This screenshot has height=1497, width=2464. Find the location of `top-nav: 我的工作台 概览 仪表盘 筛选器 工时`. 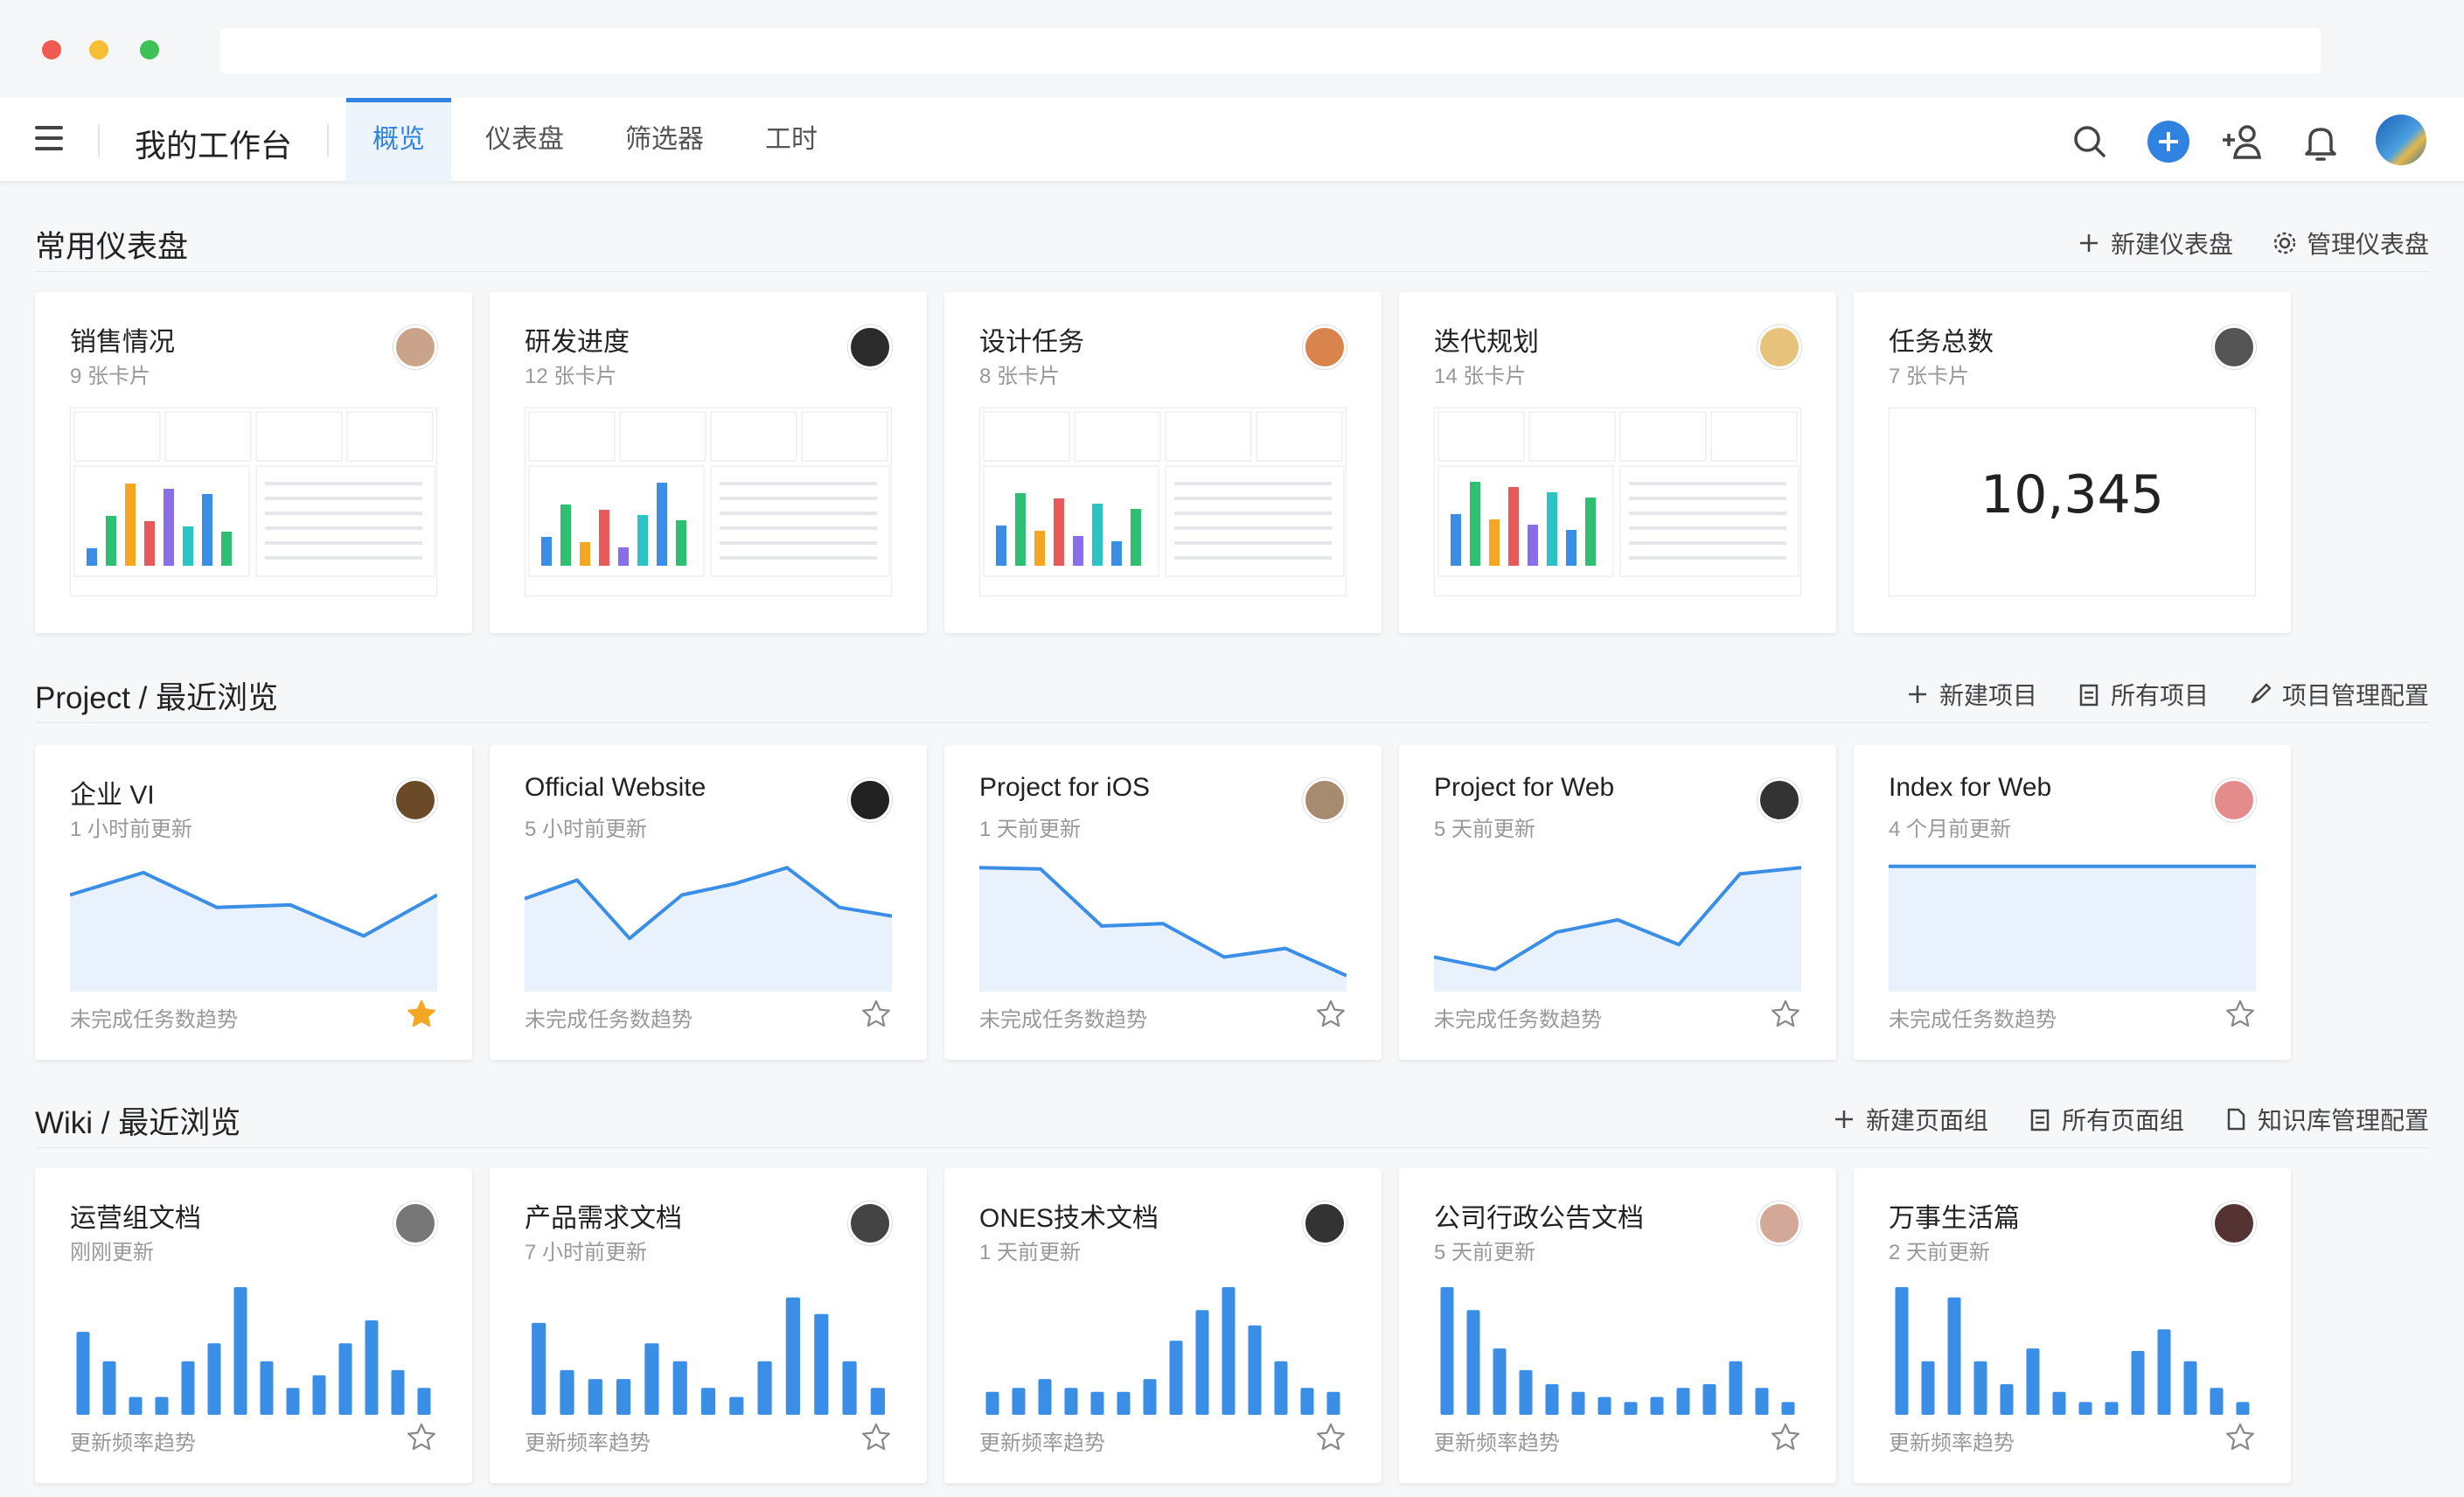

top-nav: 我的工作台 概览 仪表盘 筛选器 工时 is located at coordinates (1232, 140).